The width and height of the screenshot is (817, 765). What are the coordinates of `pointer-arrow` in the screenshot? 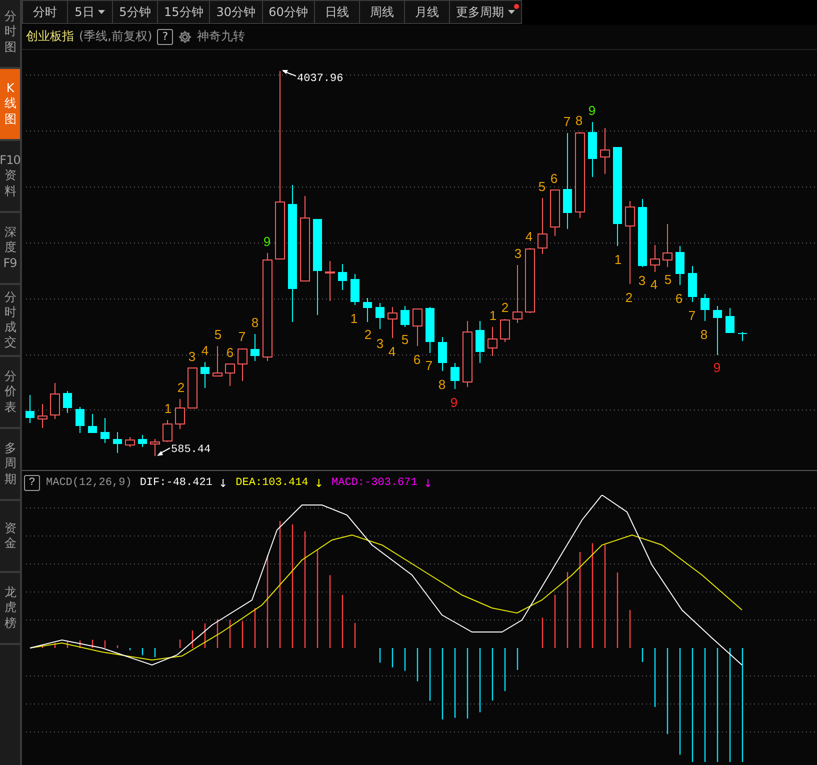 It's located at (289, 73).